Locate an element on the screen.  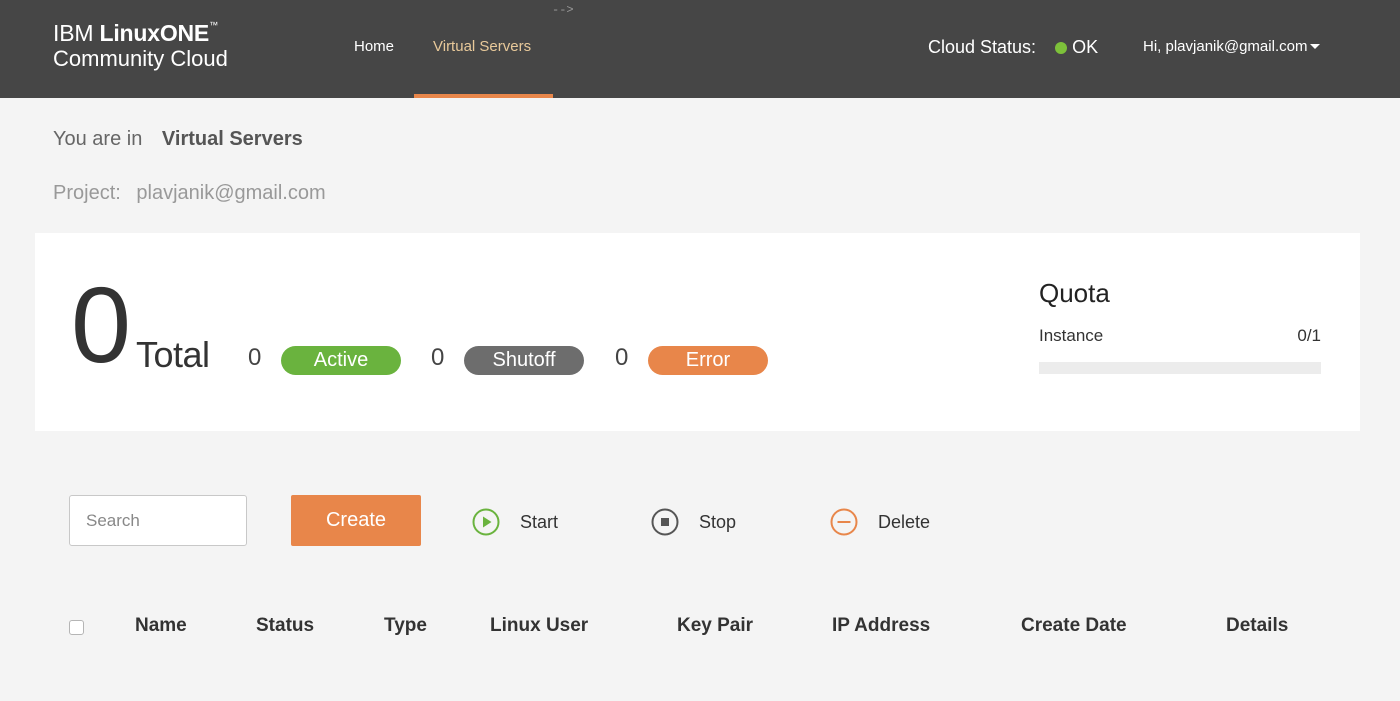
stray-comment-text: --> is located at coordinates (563, 10).